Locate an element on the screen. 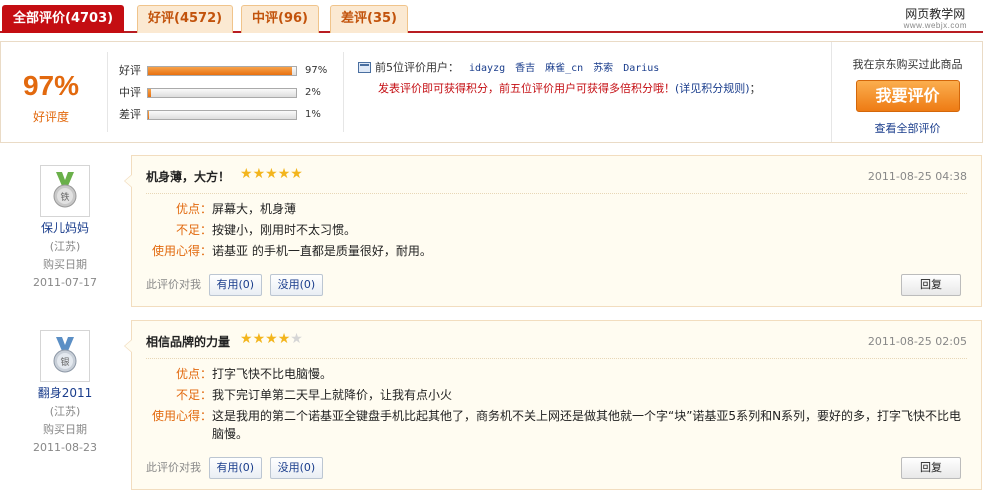 The height and width of the screenshot is (502, 983). write-review-button: 我要评价 is located at coordinates (907, 96).